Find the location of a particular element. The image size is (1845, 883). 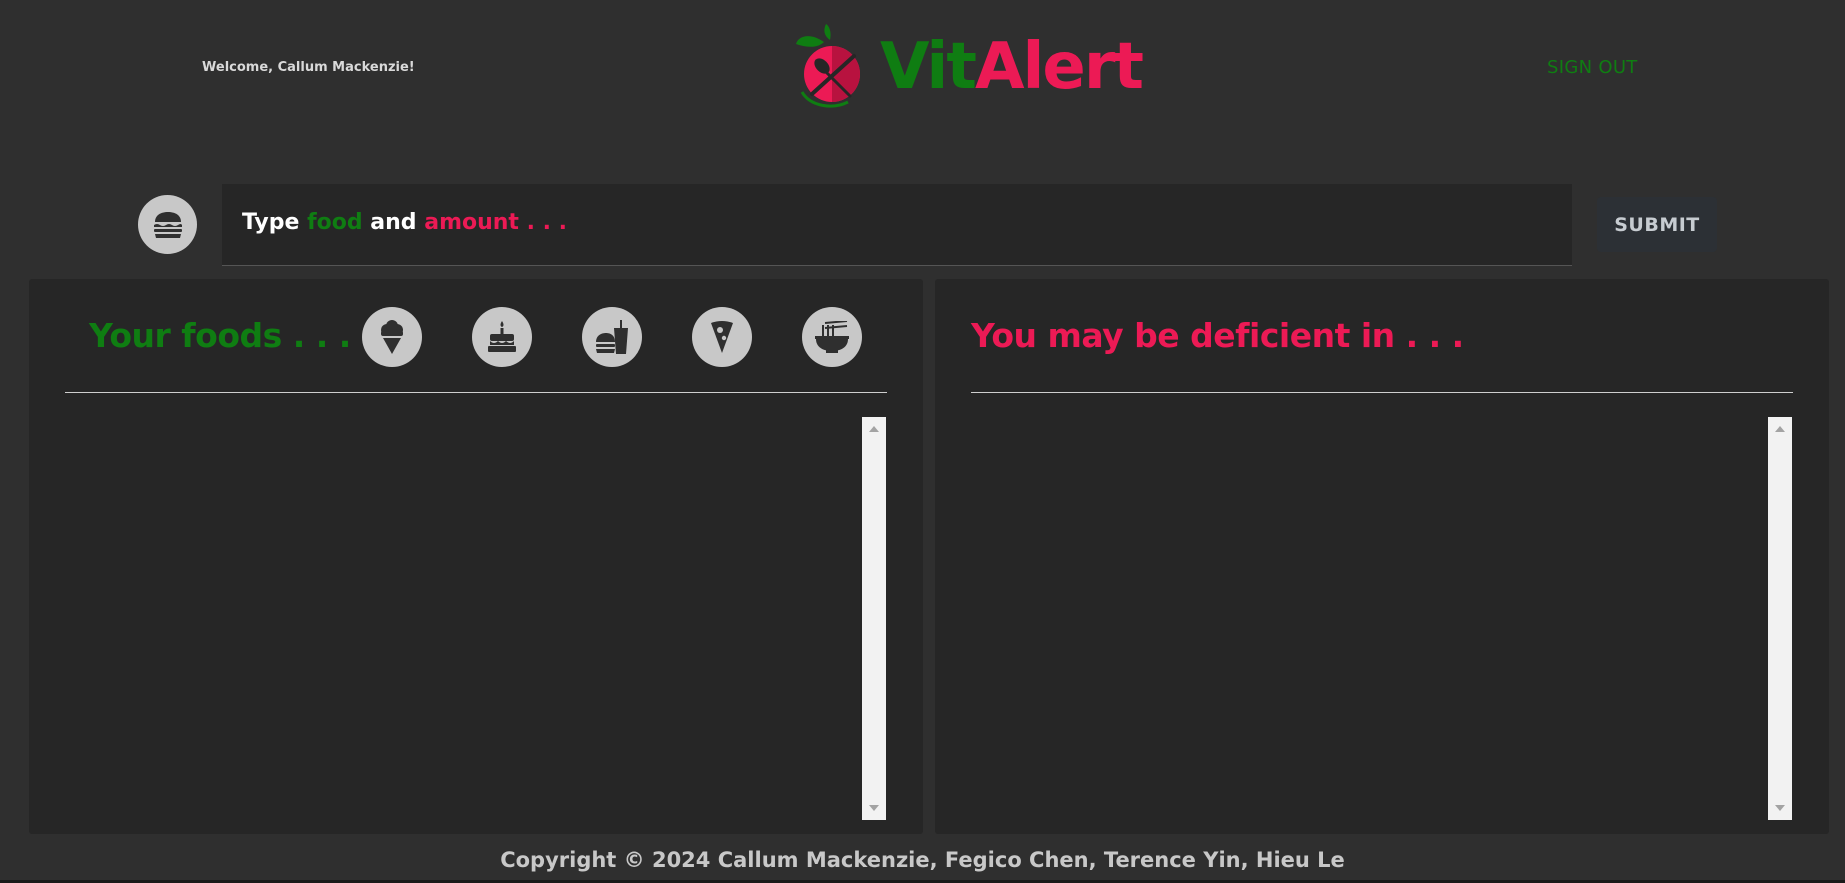

noodles-category-button is located at coordinates (832, 337).